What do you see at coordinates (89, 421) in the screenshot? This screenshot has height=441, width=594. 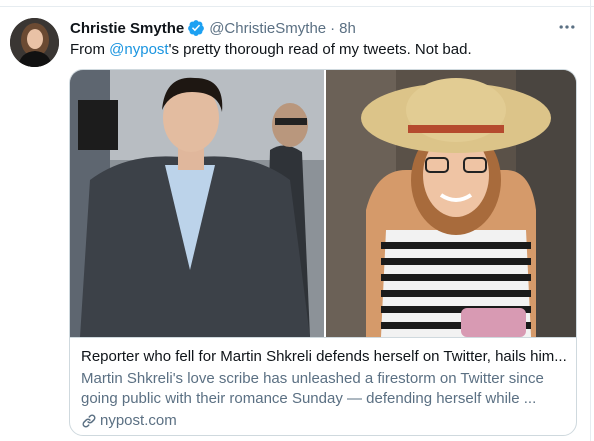 I see `link-icon` at bounding box center [89, 421].